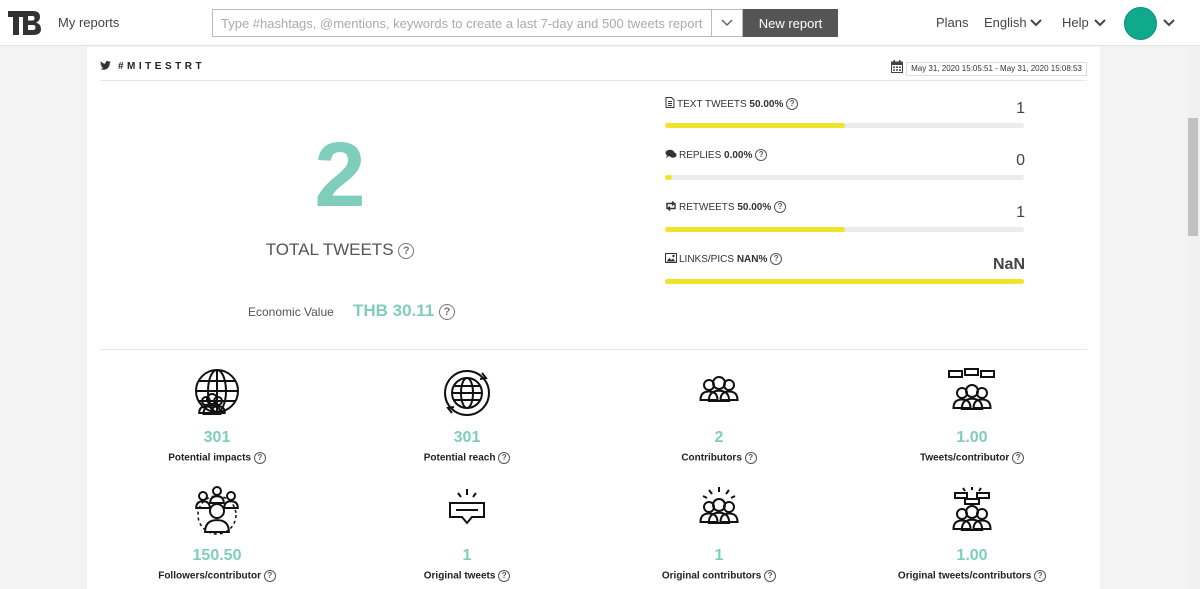 The width and height of the screenshot is (1200, 589). Describe the element at coordinates (670, 104) in the screenshot. I see `document-icon` at that location.